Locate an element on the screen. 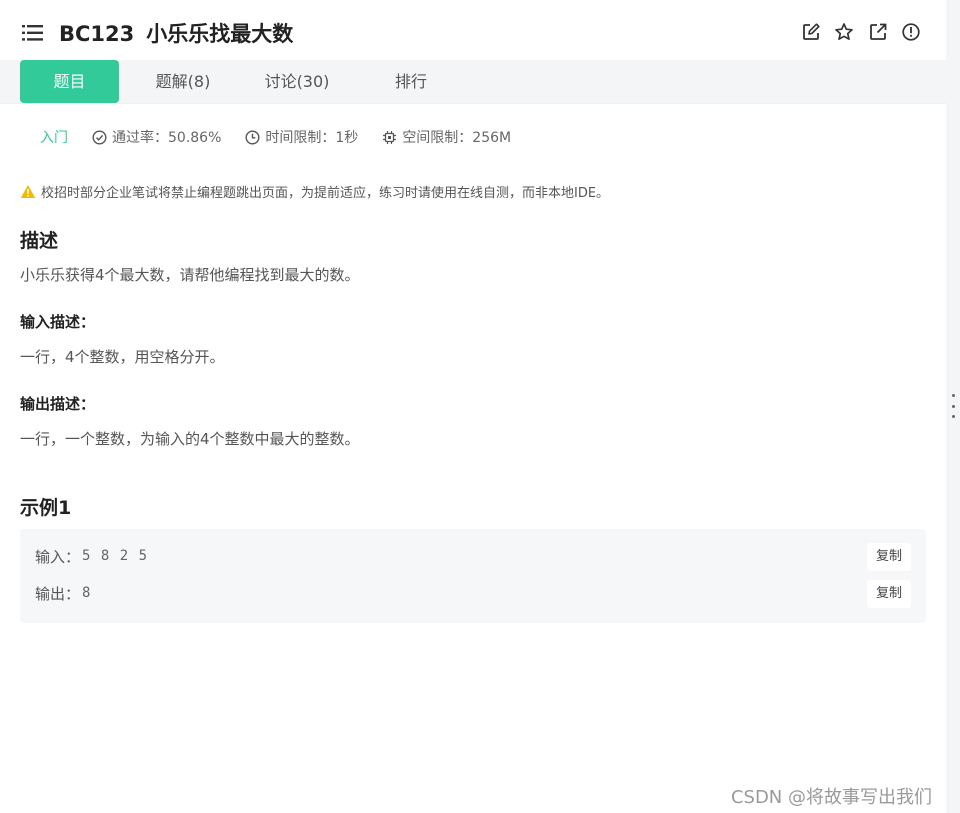 The width and height of the screenshot is (960, 813). star-icon is located at coordinates (844, 32).